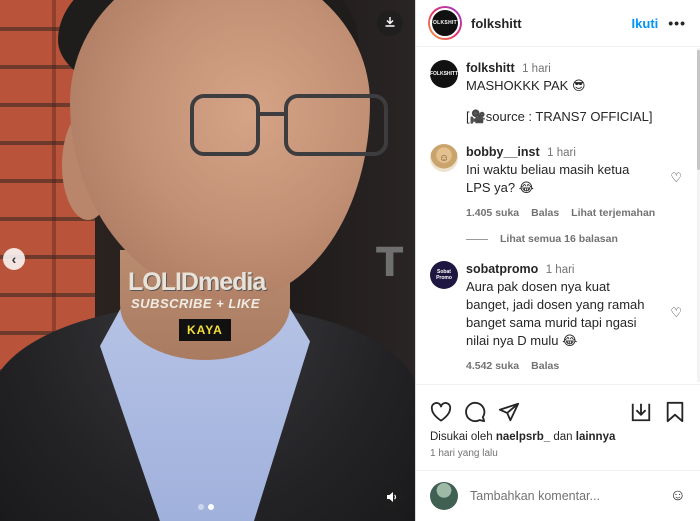 Image resolution: width=700 pixels, height=521 pixels. What do you see at coordinates (523, 437) in the screenshot?
I see `liked-by-user: naelpsrb_` at bounding box center [523, 437].